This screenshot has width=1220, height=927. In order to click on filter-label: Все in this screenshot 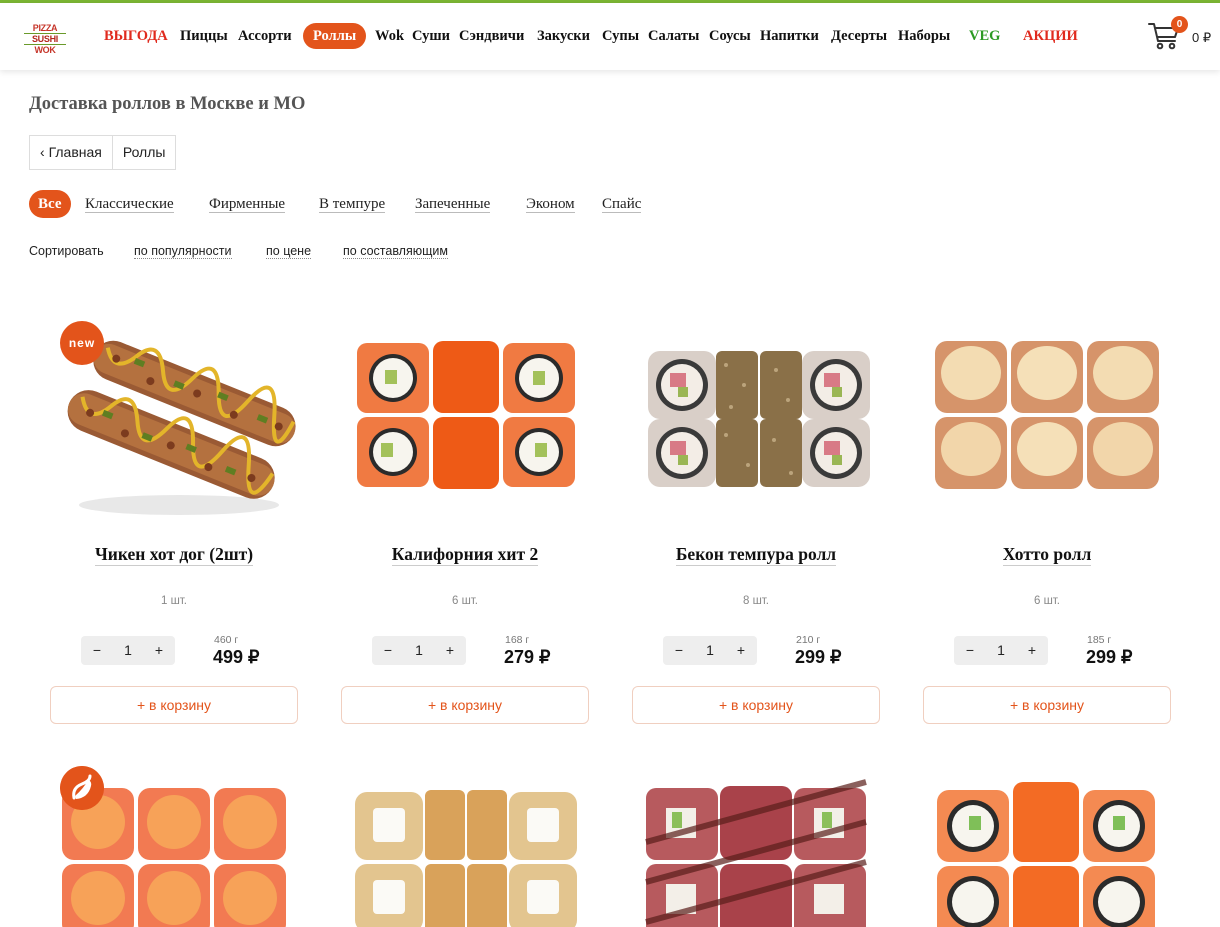, I will do `click(50, 204)`.